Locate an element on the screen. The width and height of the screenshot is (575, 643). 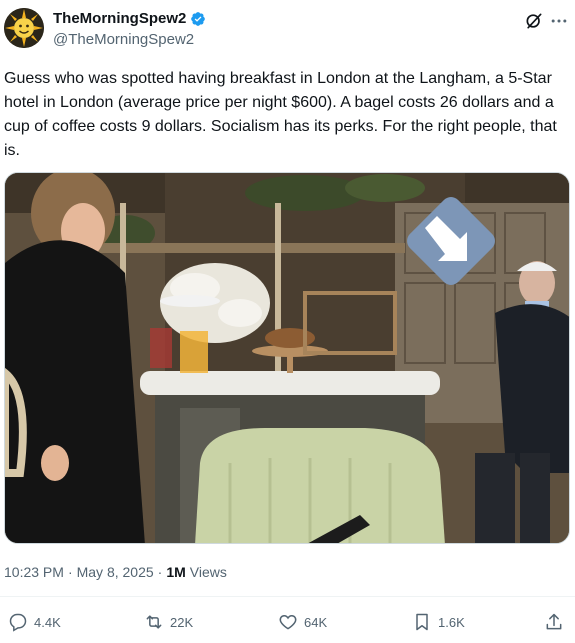
bookmark-icon is located at coordinates (422, 622).